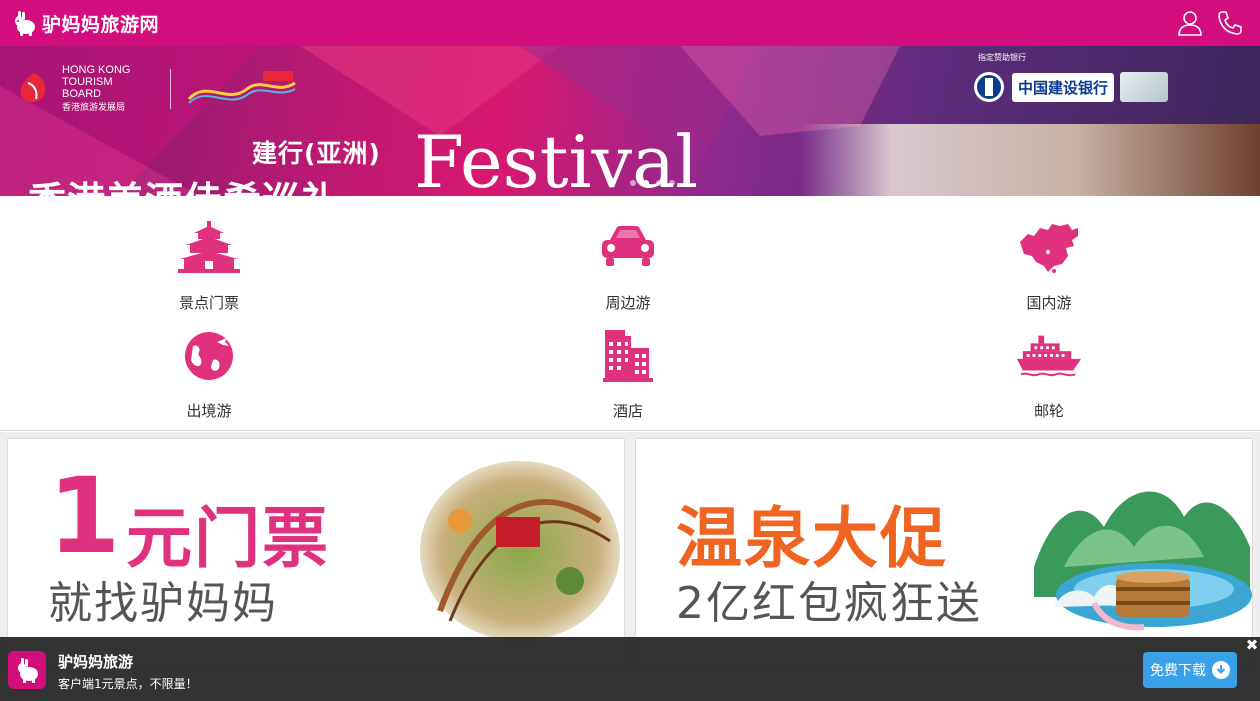 This screenshot has width=1260, height=701. What do you see at coordinates (1049, 303) in the screenshot?
I see `category-label: 国内游` at bounding box center [1049, 303].